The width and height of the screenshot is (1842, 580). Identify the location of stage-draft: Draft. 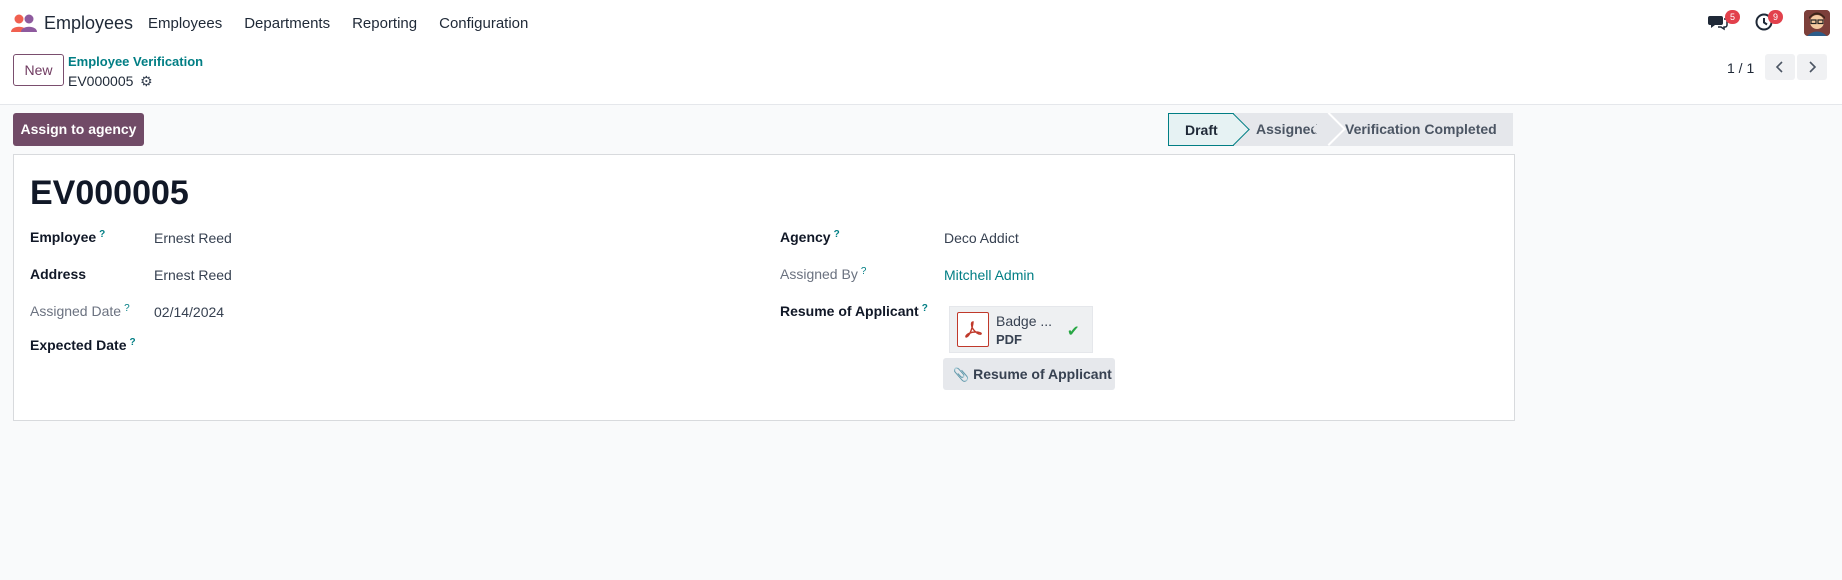
(1201, 129).